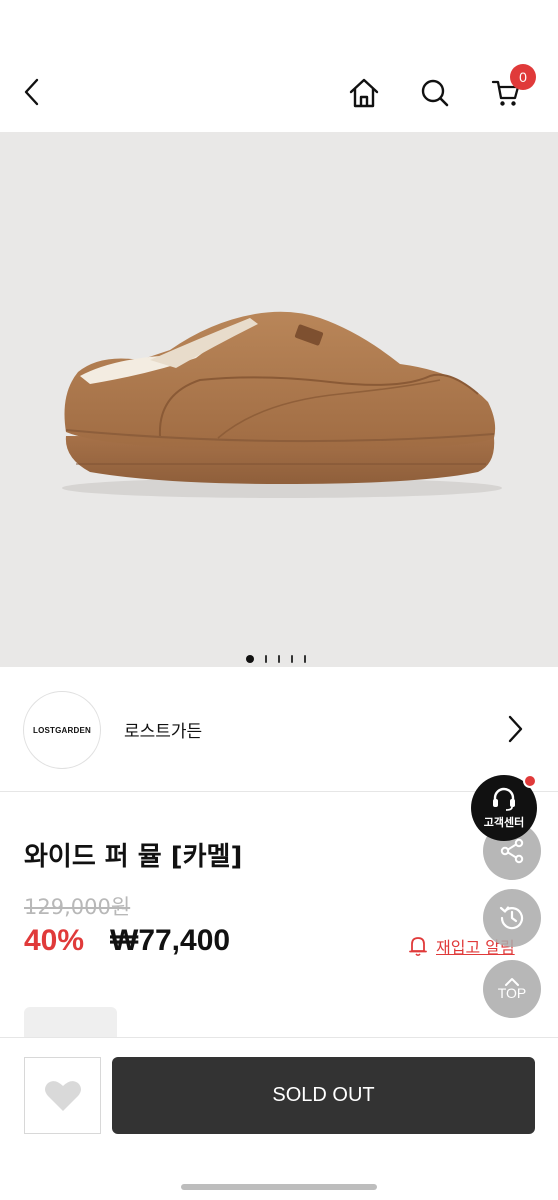 This screenshot has width=558, height=1200. I want to click on brand-name: 로스트가든, so click(163, 729).